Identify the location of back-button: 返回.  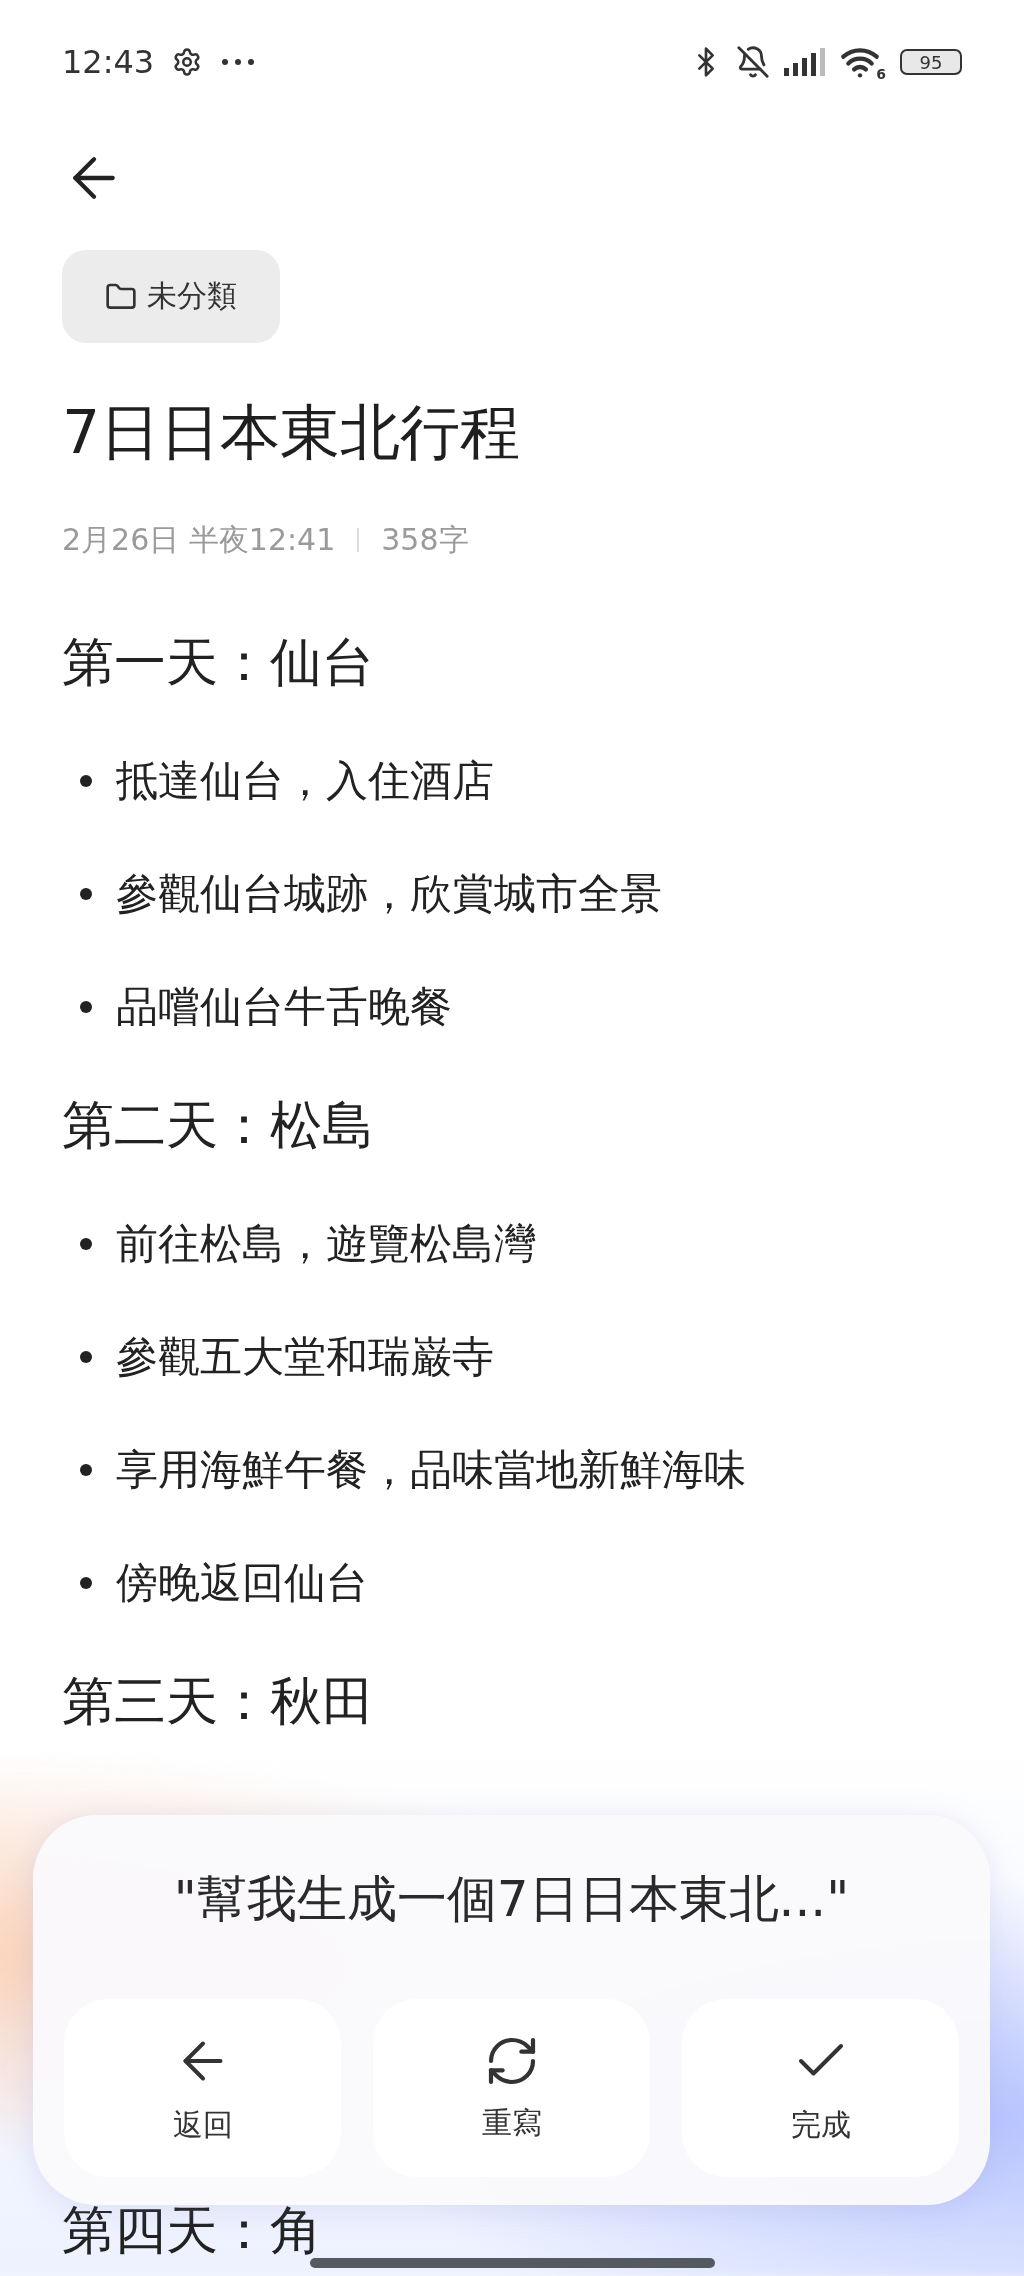
(202, 2088).